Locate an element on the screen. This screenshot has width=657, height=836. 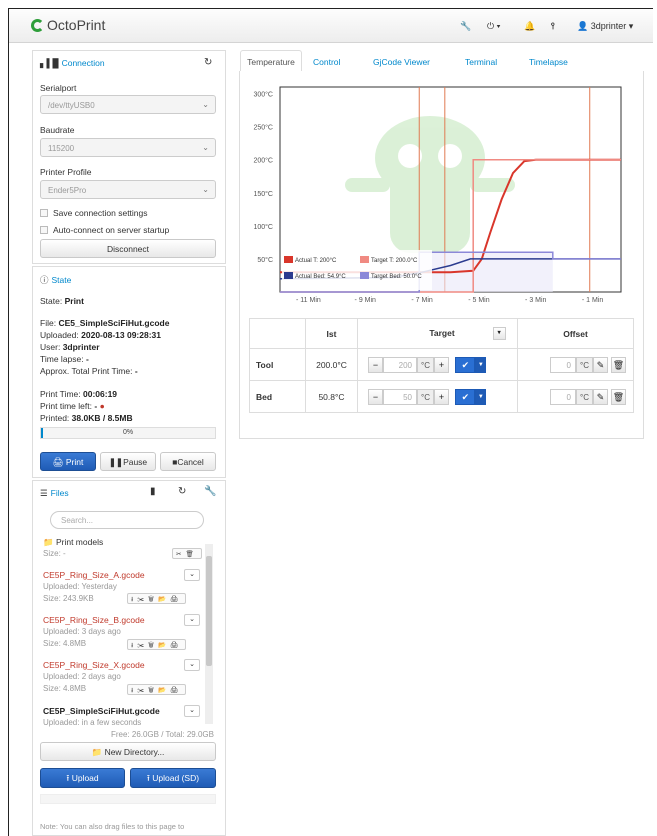
disconnect-button: Disconnect is located at coordinates (128, 248).